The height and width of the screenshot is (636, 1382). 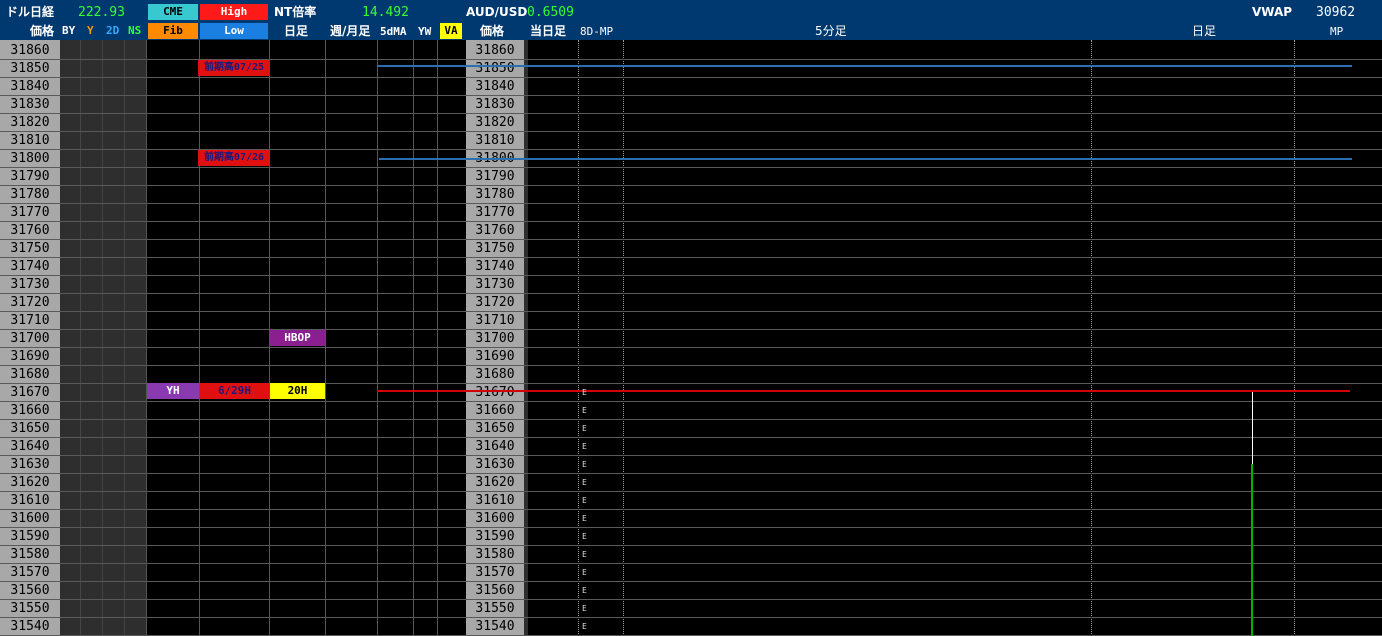 What do you see at coordinates (297, 338) in the screenshot?
I see `hbop-marker: HBOP` at bounding box center [297, 338].